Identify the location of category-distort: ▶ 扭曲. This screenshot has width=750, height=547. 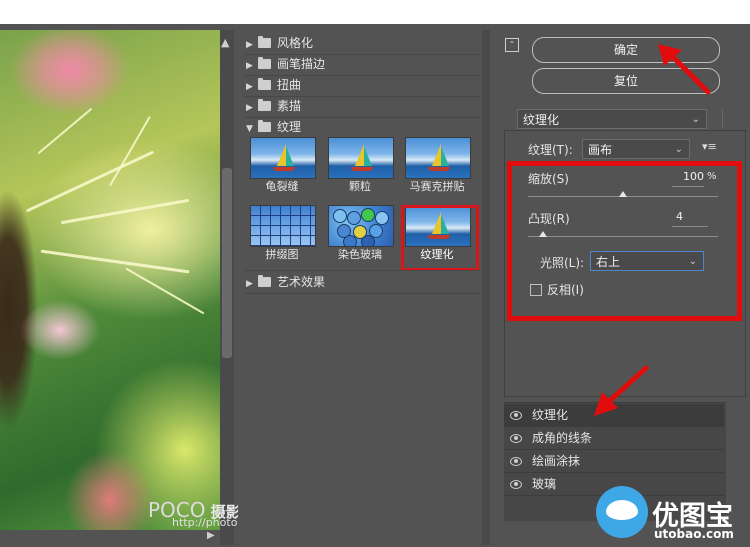
(273, 85).